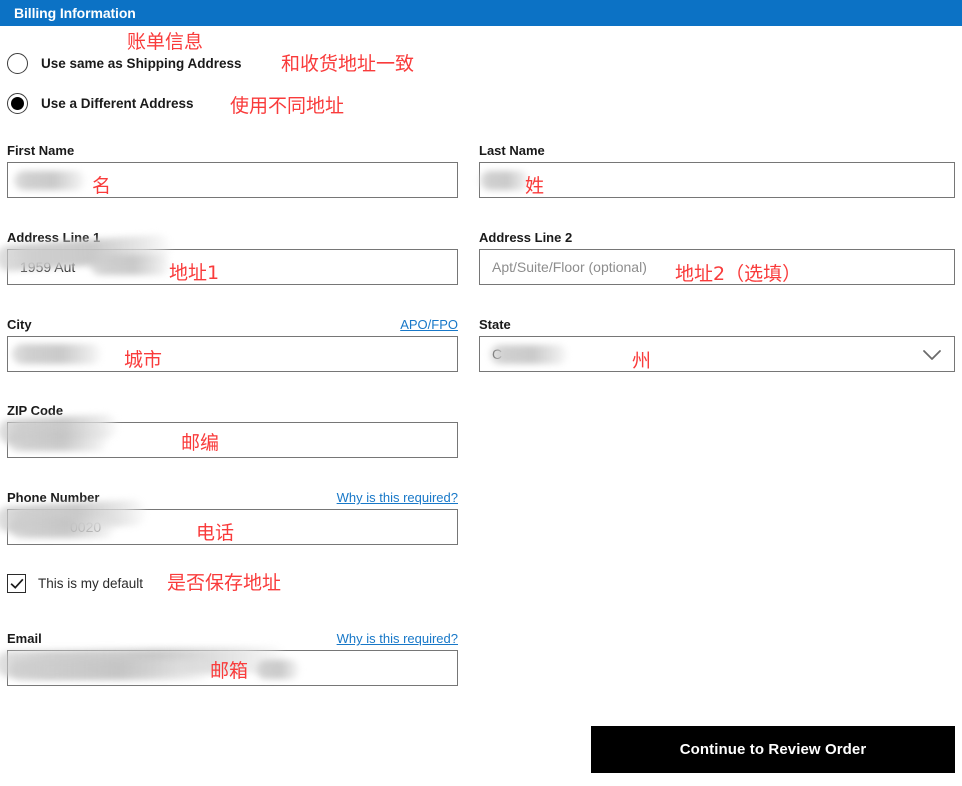 This screenshot has width=962, height=786. I want to click on label-phone-number: Phone Number, so click(53, 497).